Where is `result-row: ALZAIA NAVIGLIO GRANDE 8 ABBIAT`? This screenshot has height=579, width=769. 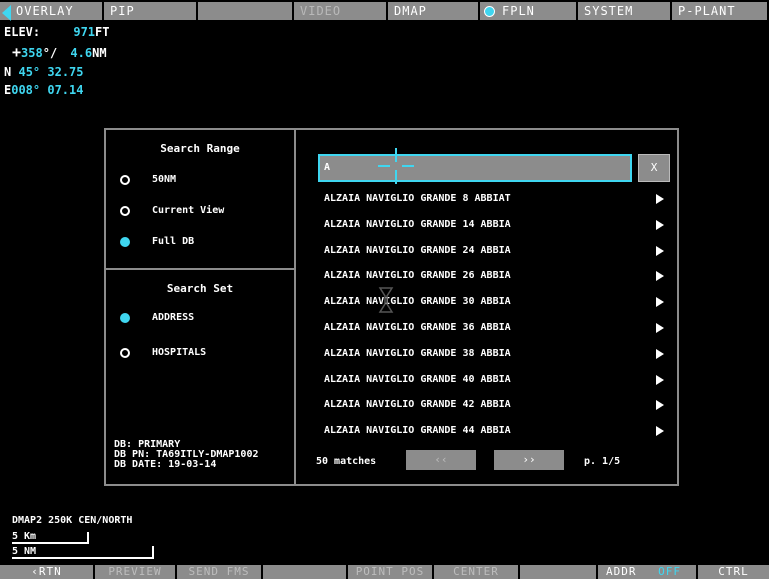 result-row: ALZAIA NAVIGLIO GRANDE 8 ABBIAT is located at coordinates (494, 199).